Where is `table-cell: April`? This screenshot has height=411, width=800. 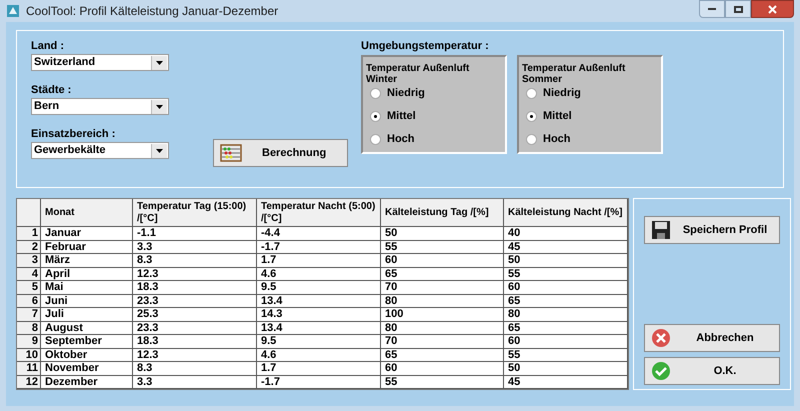 table-cell: April is located at coordinates (57, 274).